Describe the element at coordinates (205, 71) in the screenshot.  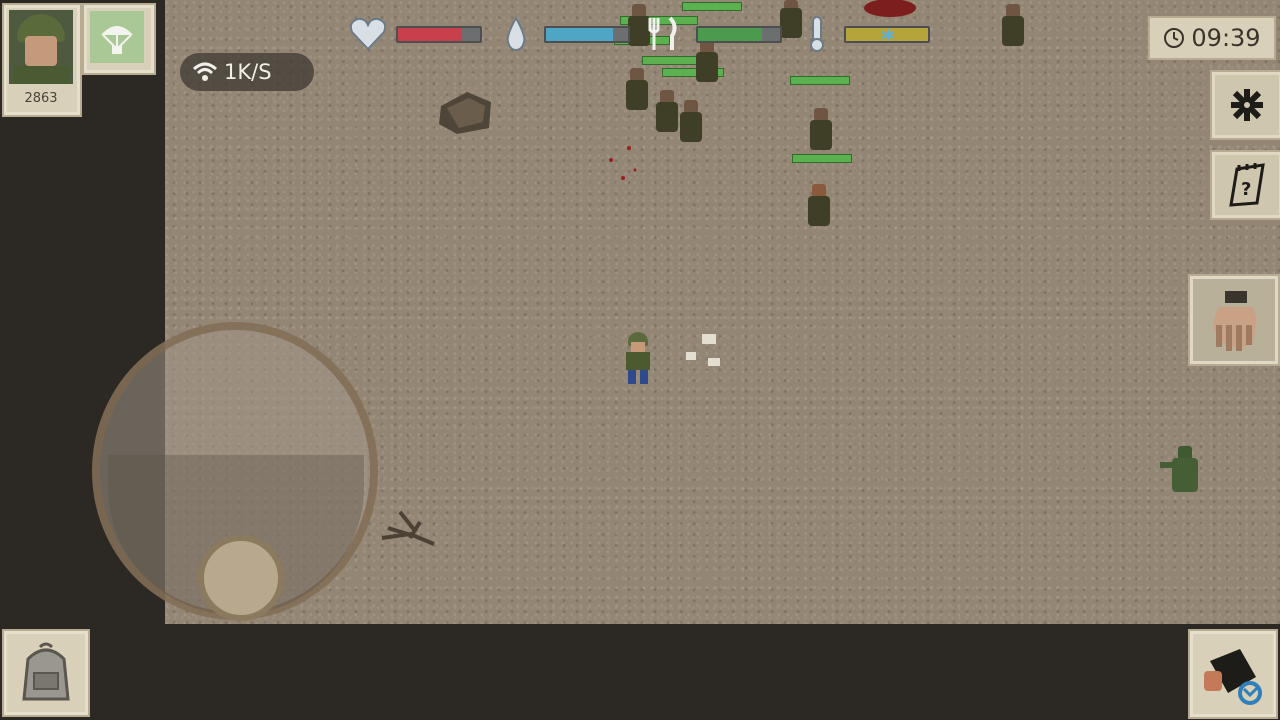
I see `wifi-icon` at that location.